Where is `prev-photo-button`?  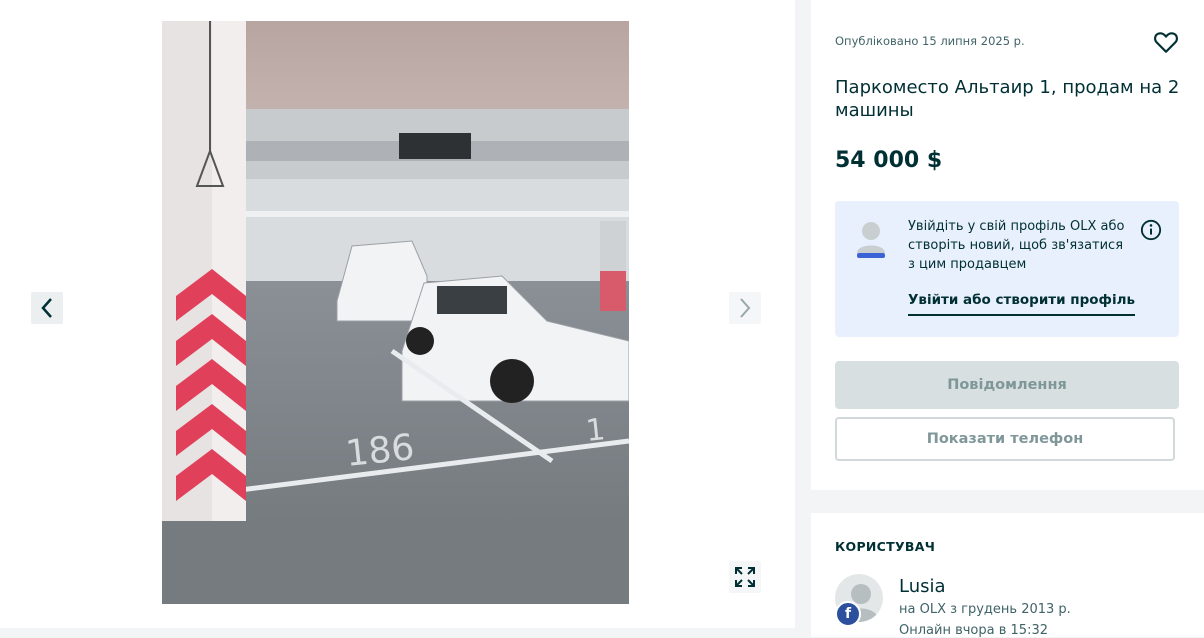 prev-photo-button is located at coordinates (47, 308).